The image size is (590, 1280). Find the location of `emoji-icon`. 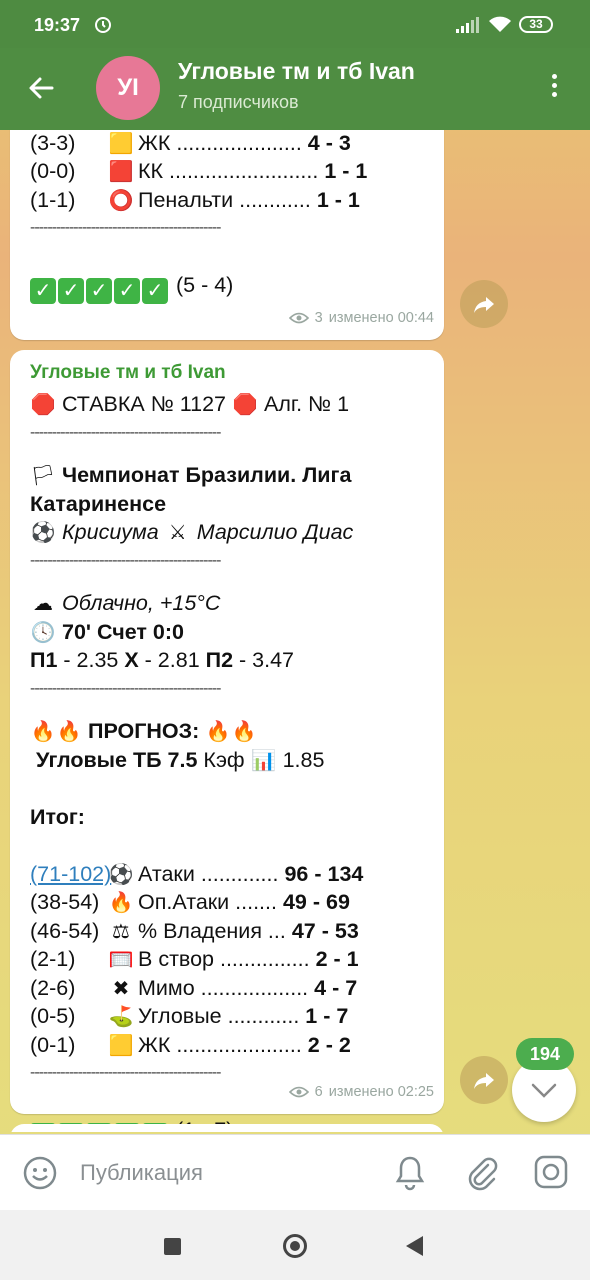

emoji-icon is located at coordinates (40, 1173).